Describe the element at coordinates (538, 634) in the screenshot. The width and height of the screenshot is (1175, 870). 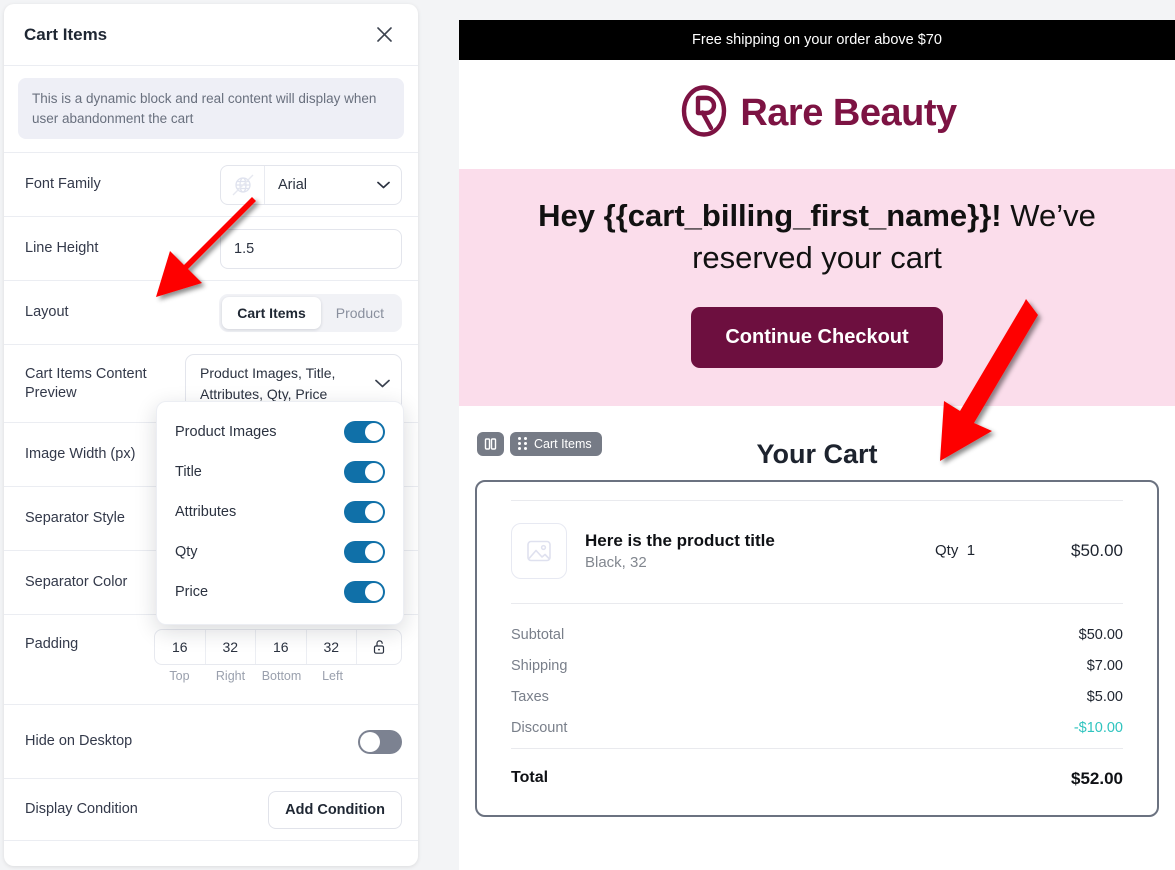
I see `totals-label: Subtotal` at that location.